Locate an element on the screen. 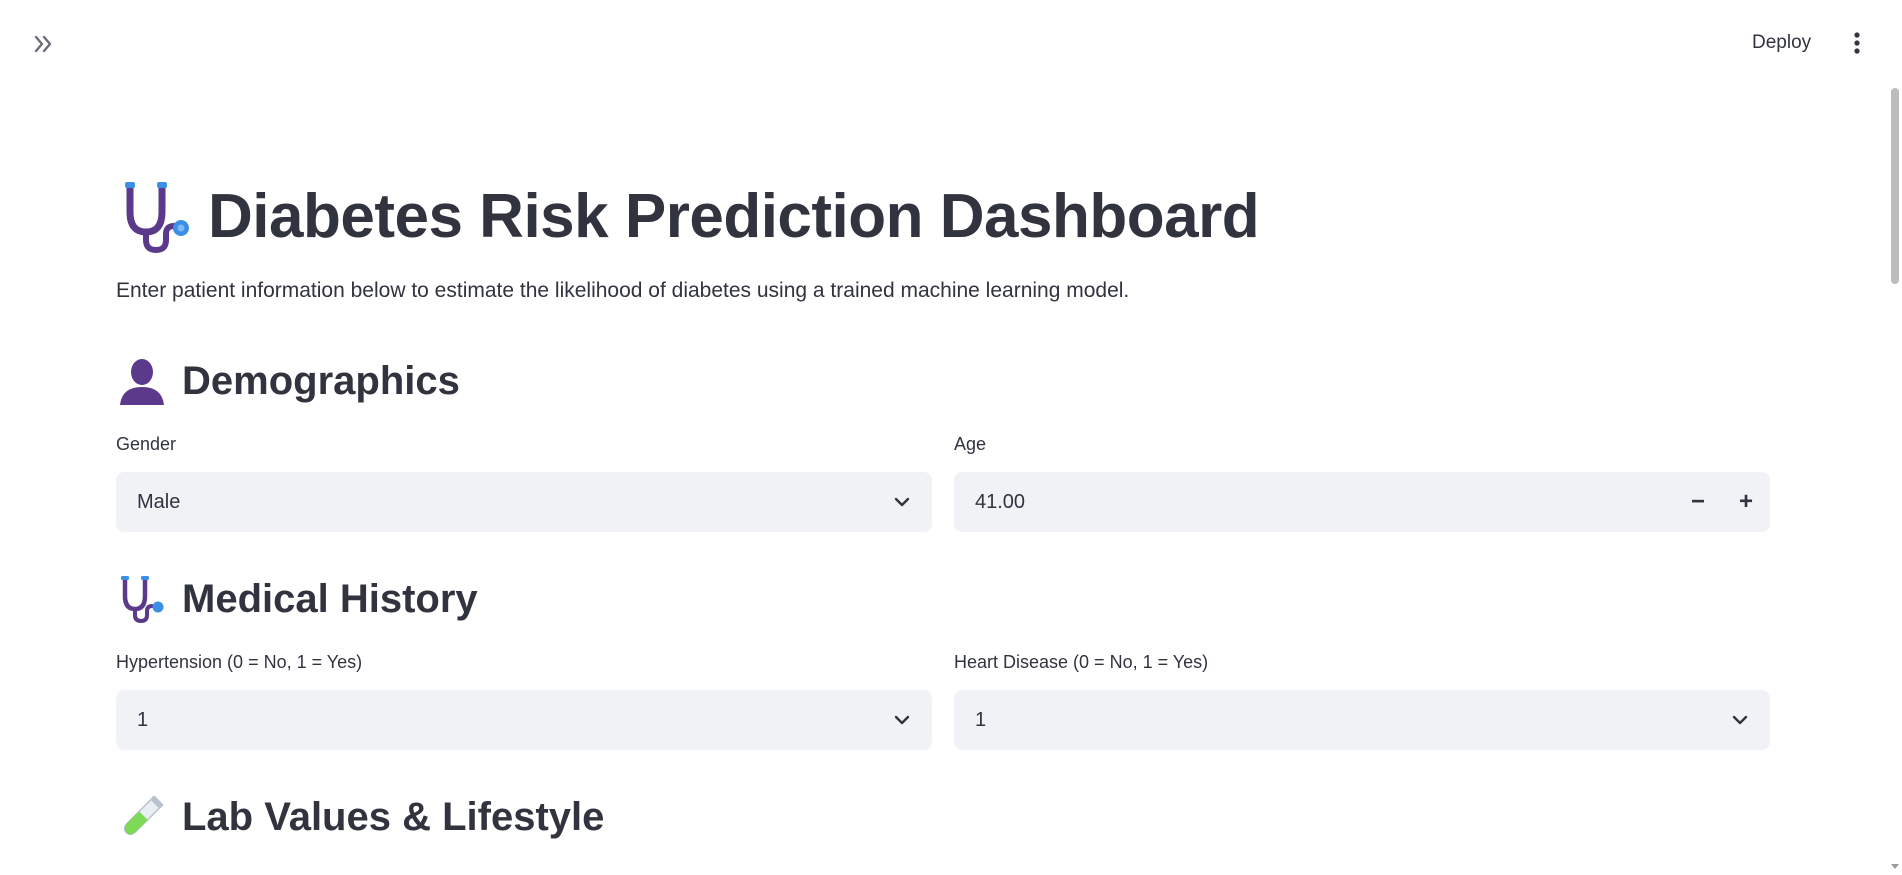 The image size is (1902, 875). section-header-demographics: Demographics is located at coordinates (288, 381).